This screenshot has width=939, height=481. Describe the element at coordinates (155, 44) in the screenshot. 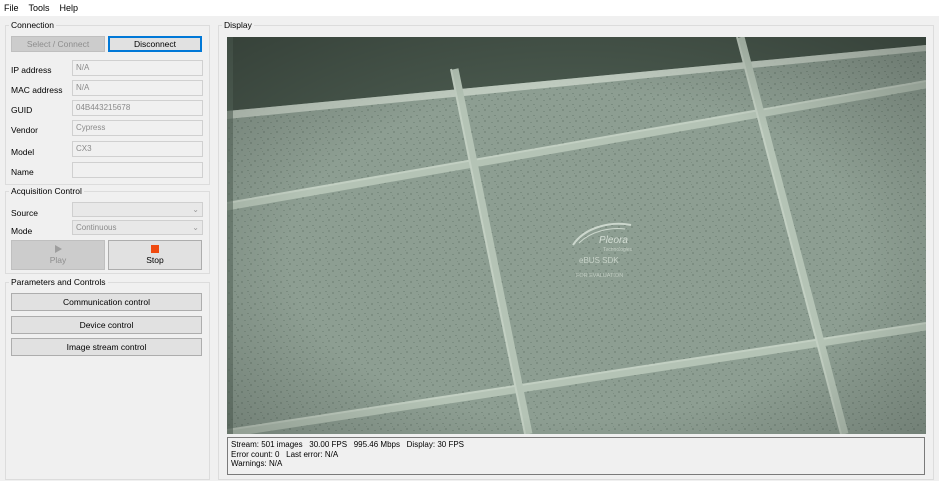

I see `disconnect-button: Disconnect` at that location.